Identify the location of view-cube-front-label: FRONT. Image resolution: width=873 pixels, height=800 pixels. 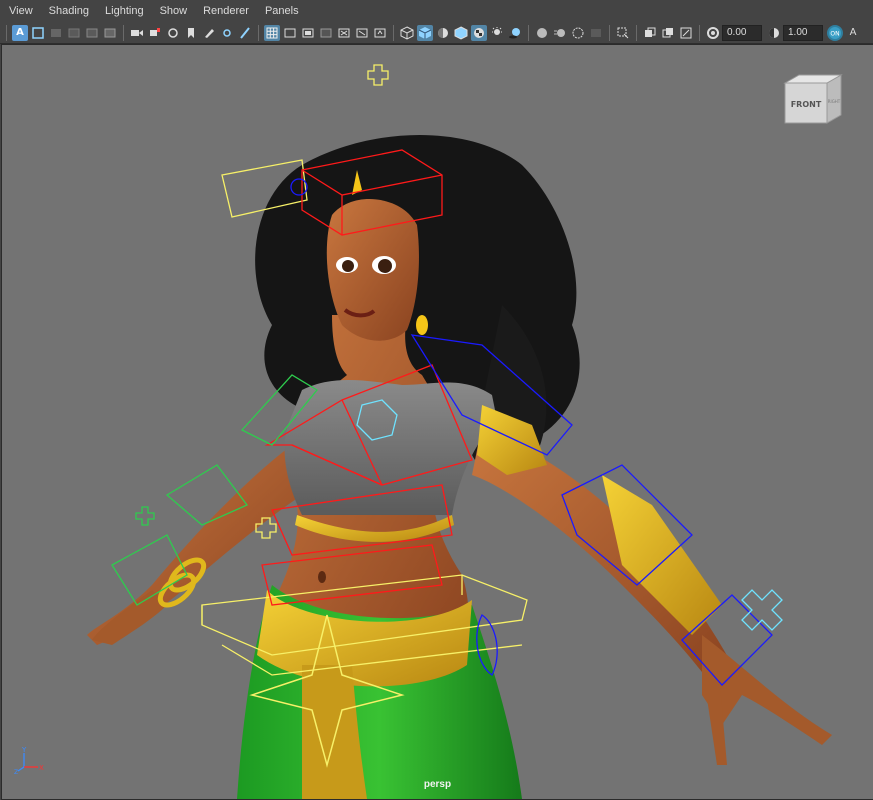
(806, 104).